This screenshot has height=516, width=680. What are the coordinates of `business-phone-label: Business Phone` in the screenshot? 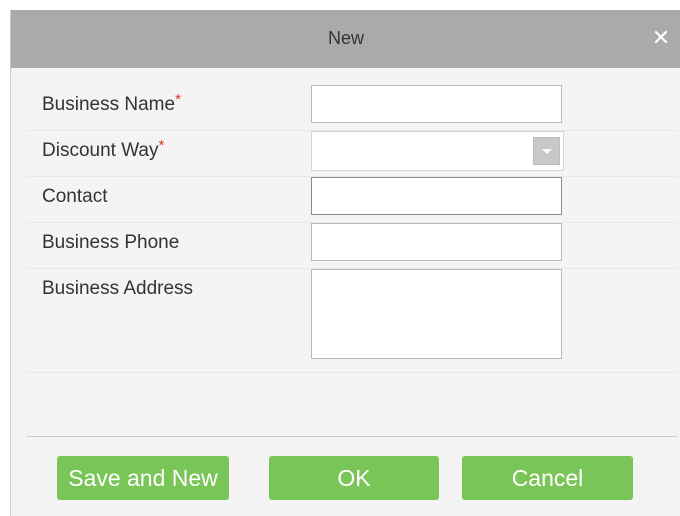 It's located at (111, 242).